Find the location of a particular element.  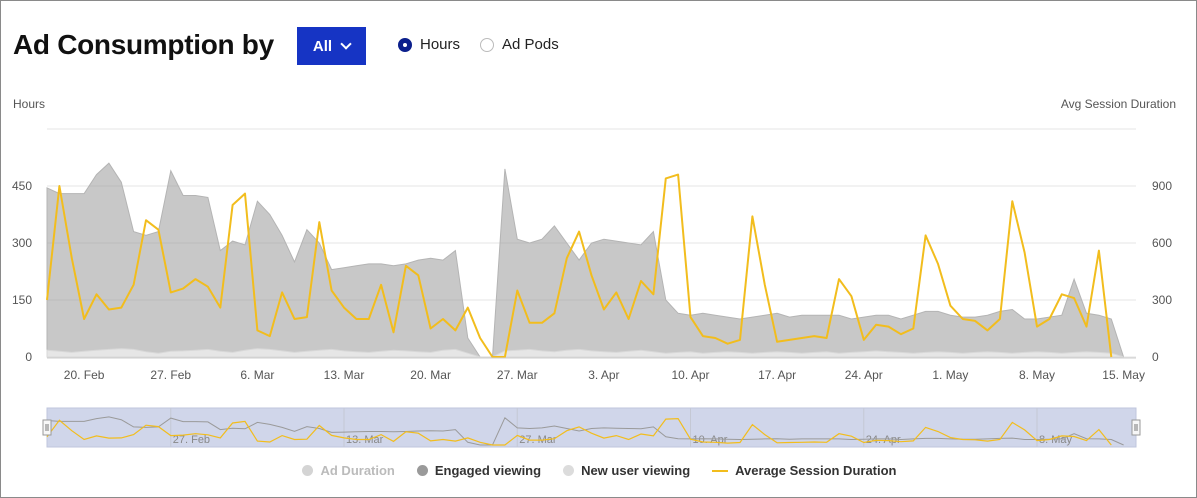

x-tick-label: 3. Apr is located at coordinates (603, 375).